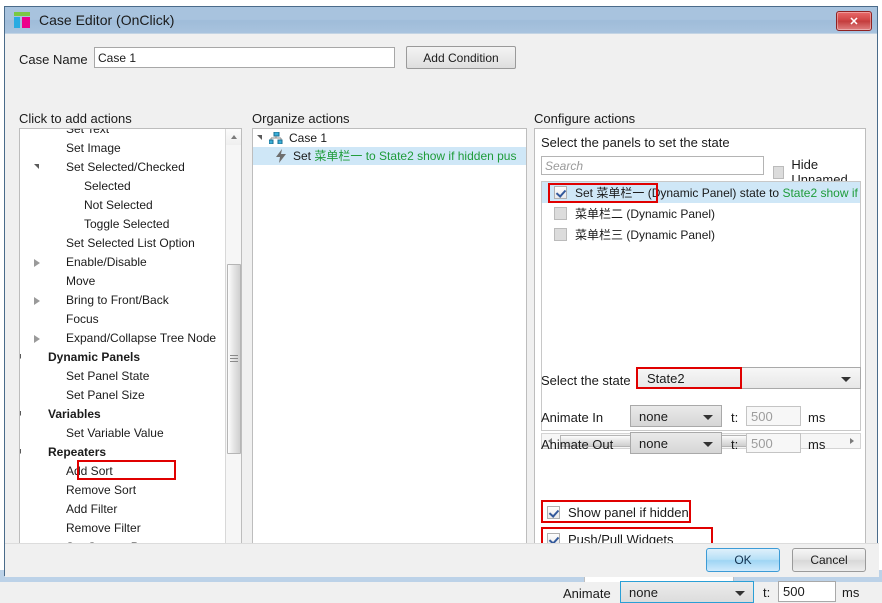  What do you see at coordinates (94, 357) in the screenshot?
I see `action-tree-item-label: Dynamic Panels` at bounding box center [94, 357].